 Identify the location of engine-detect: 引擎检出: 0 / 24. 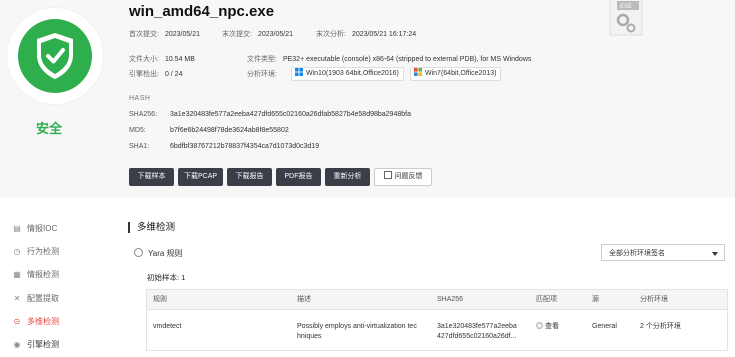
(156, 74).